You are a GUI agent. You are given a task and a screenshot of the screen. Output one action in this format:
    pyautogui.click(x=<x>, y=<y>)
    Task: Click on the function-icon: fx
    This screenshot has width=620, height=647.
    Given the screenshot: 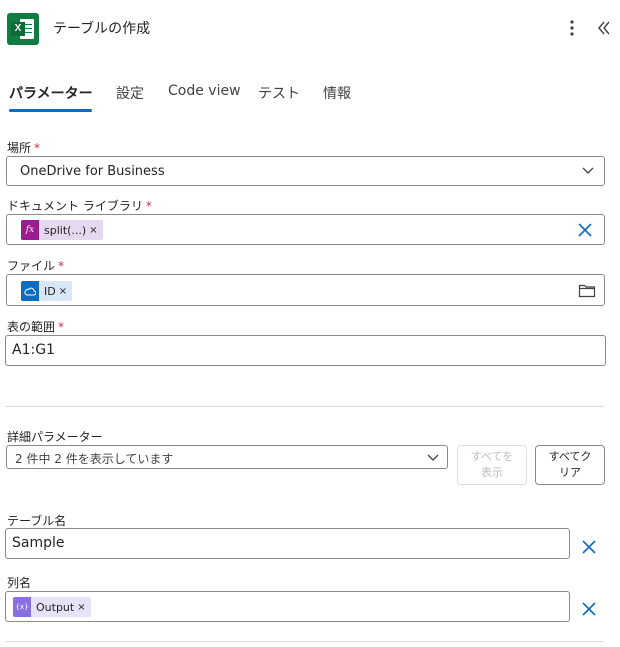 What is the action you would take?
    pyautogui.click(x=30, y=230)
    